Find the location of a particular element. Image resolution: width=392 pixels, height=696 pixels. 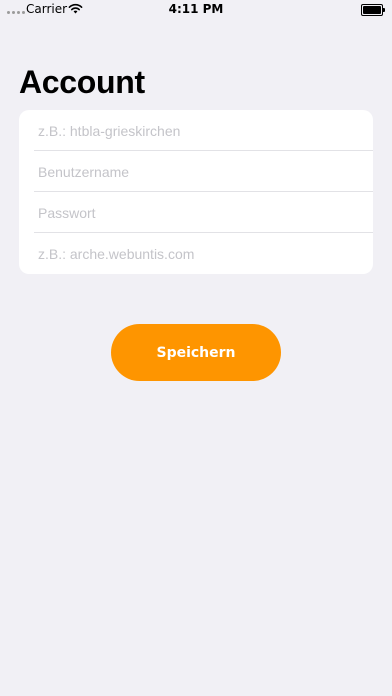

server-row is located at coordinates (196, 253).